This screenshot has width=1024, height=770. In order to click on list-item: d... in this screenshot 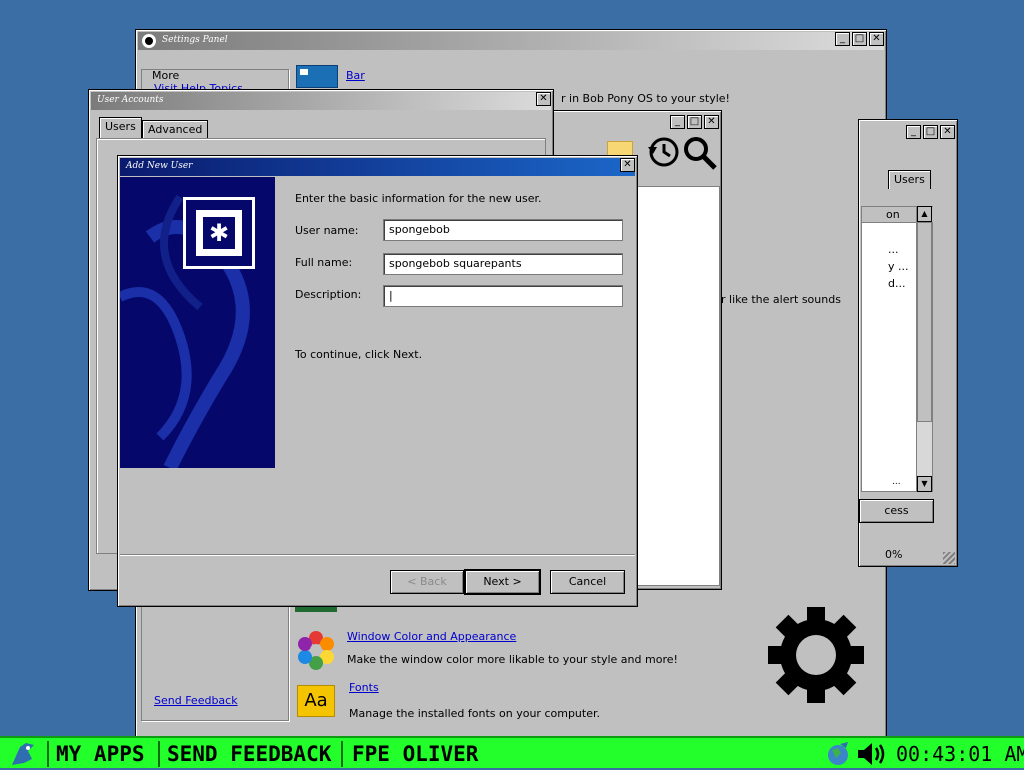, I will do `click(896, 283)`.